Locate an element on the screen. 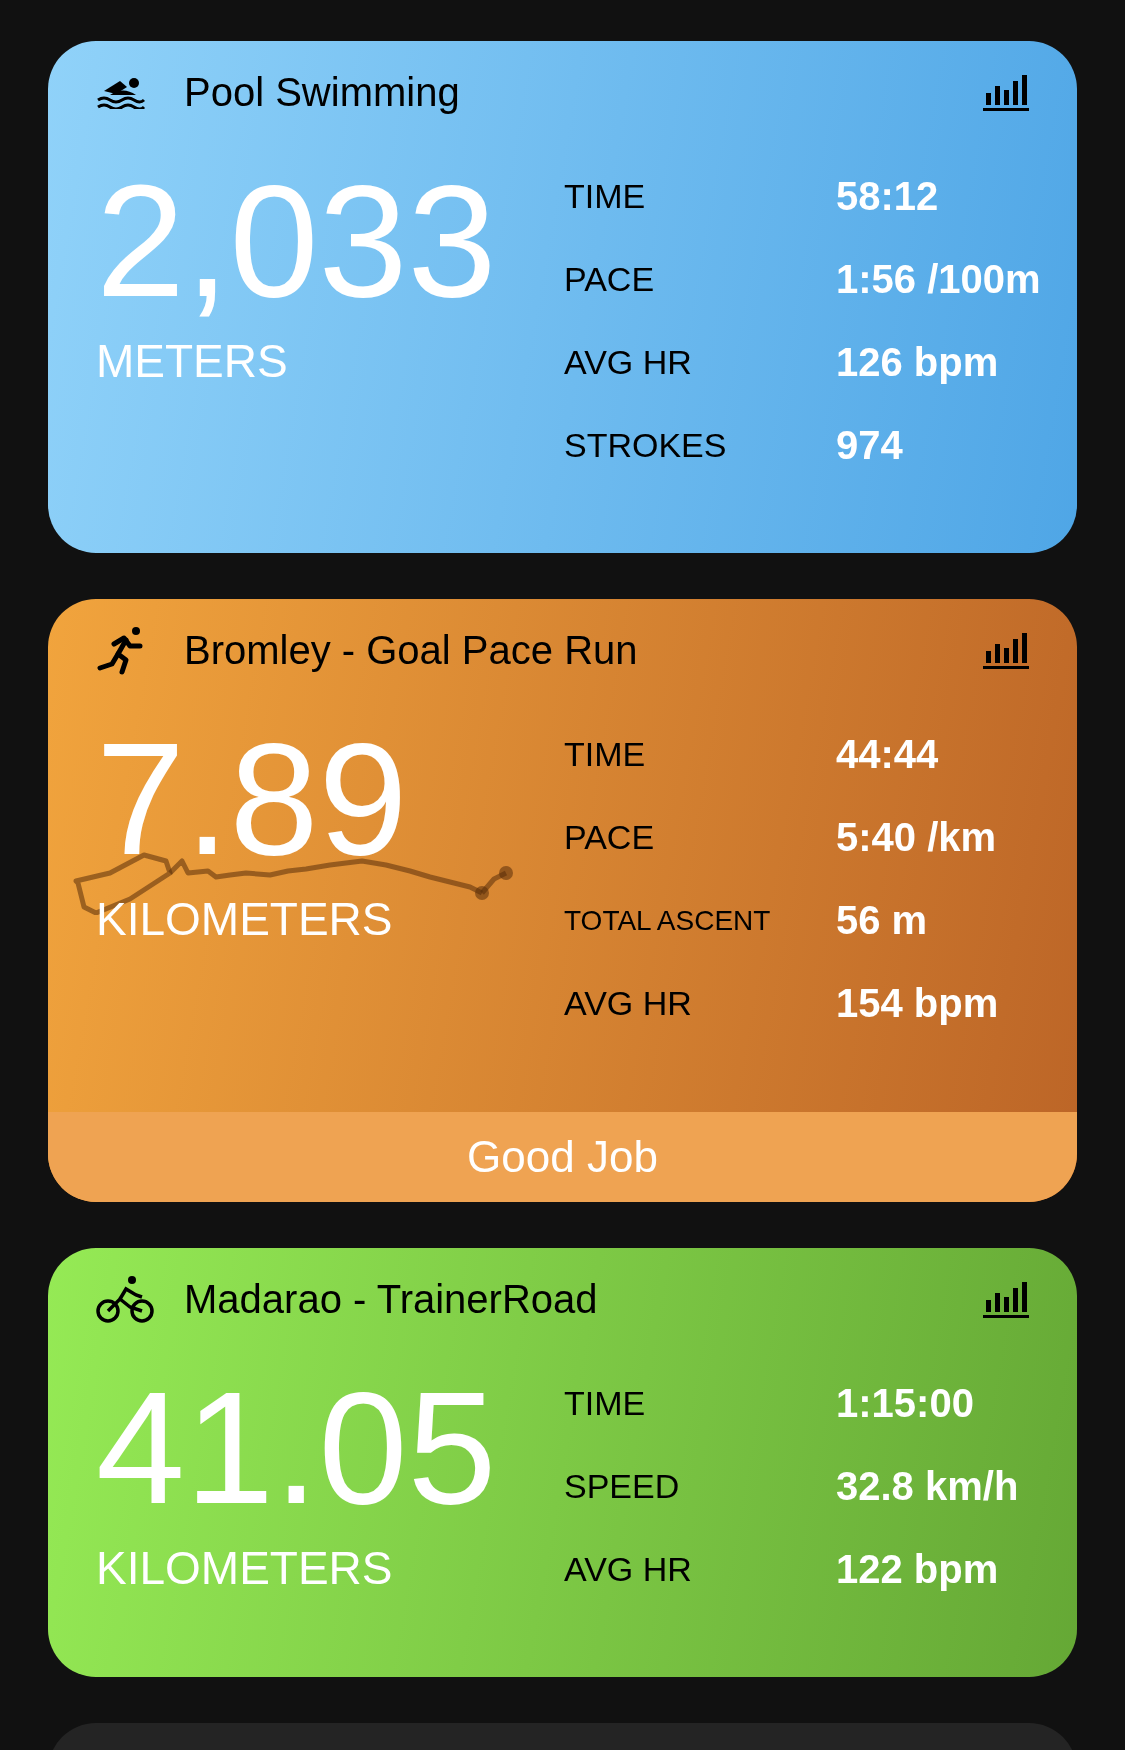 The width and height of the screenshot is (1125, 1750). stat-value: 5:40 /km is located at coordinates (917, 837).